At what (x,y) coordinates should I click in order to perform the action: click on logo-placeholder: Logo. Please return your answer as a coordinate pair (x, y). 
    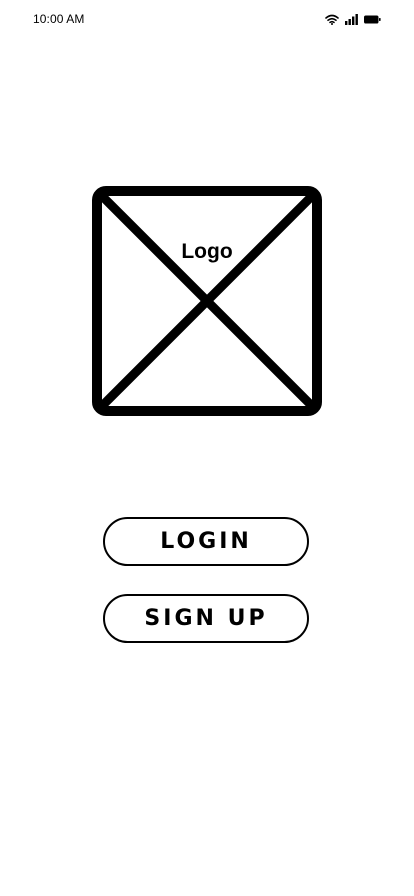
    Looking at the image, I should click on (207, 301).